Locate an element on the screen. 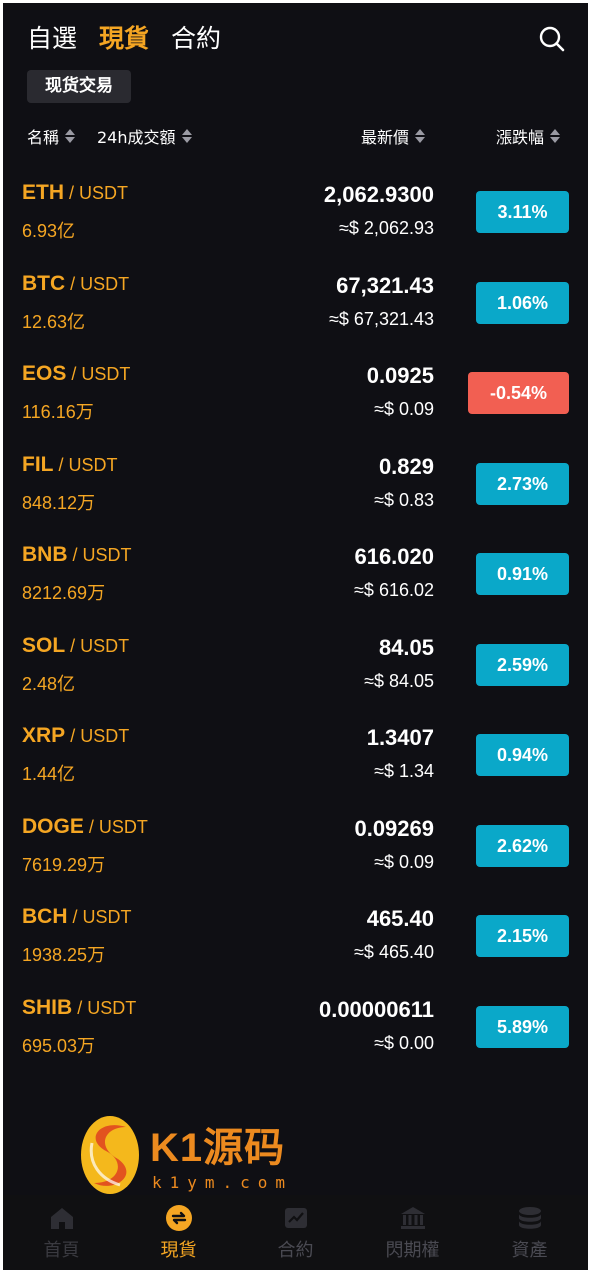  last-price: 67,321.43 is located at coordinates (385, 285).